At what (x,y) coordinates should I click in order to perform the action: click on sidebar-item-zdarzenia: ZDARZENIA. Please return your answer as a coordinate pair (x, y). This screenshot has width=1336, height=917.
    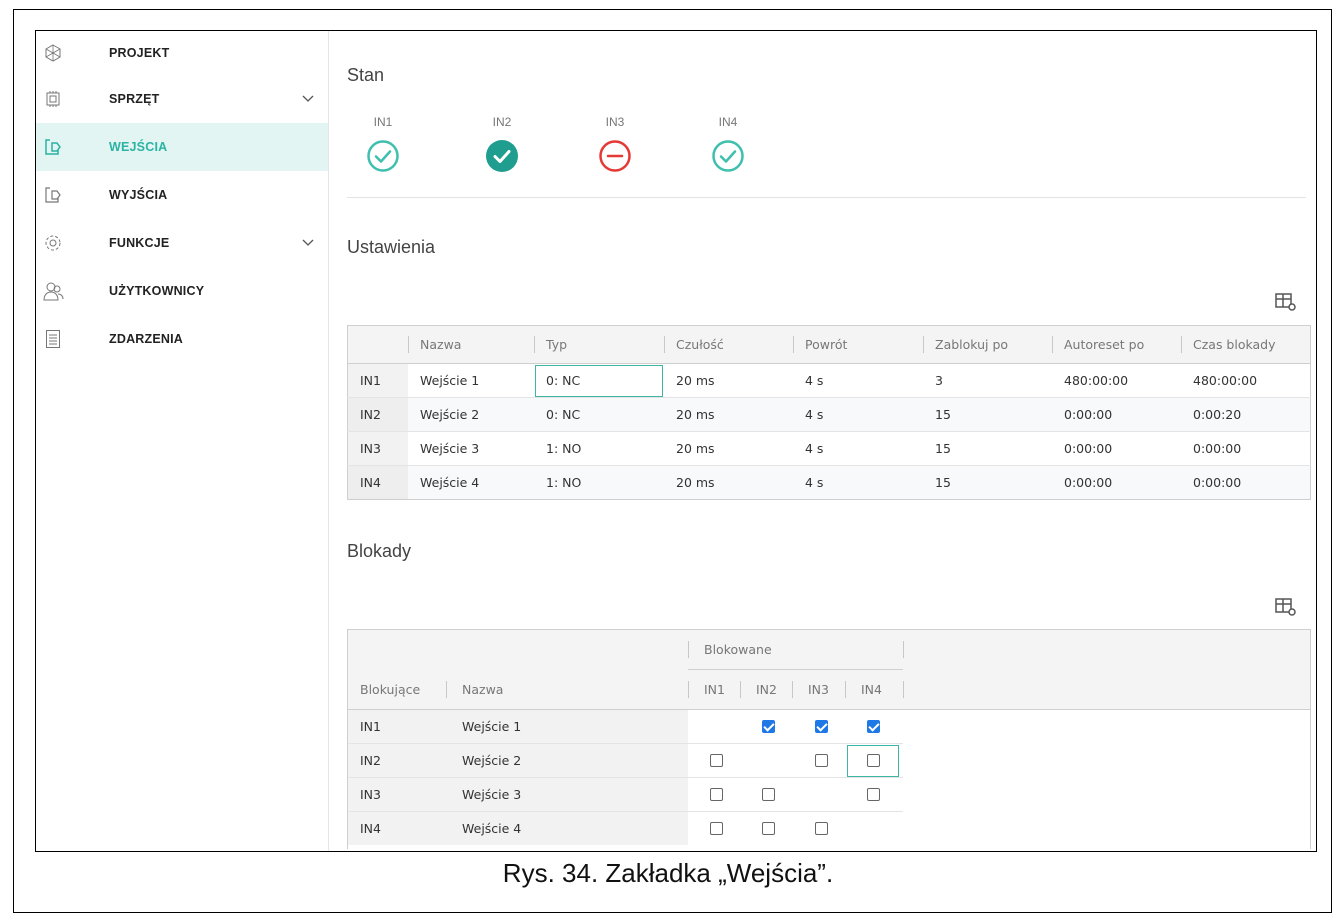
    Looking at the image, I should click on (182, 339).